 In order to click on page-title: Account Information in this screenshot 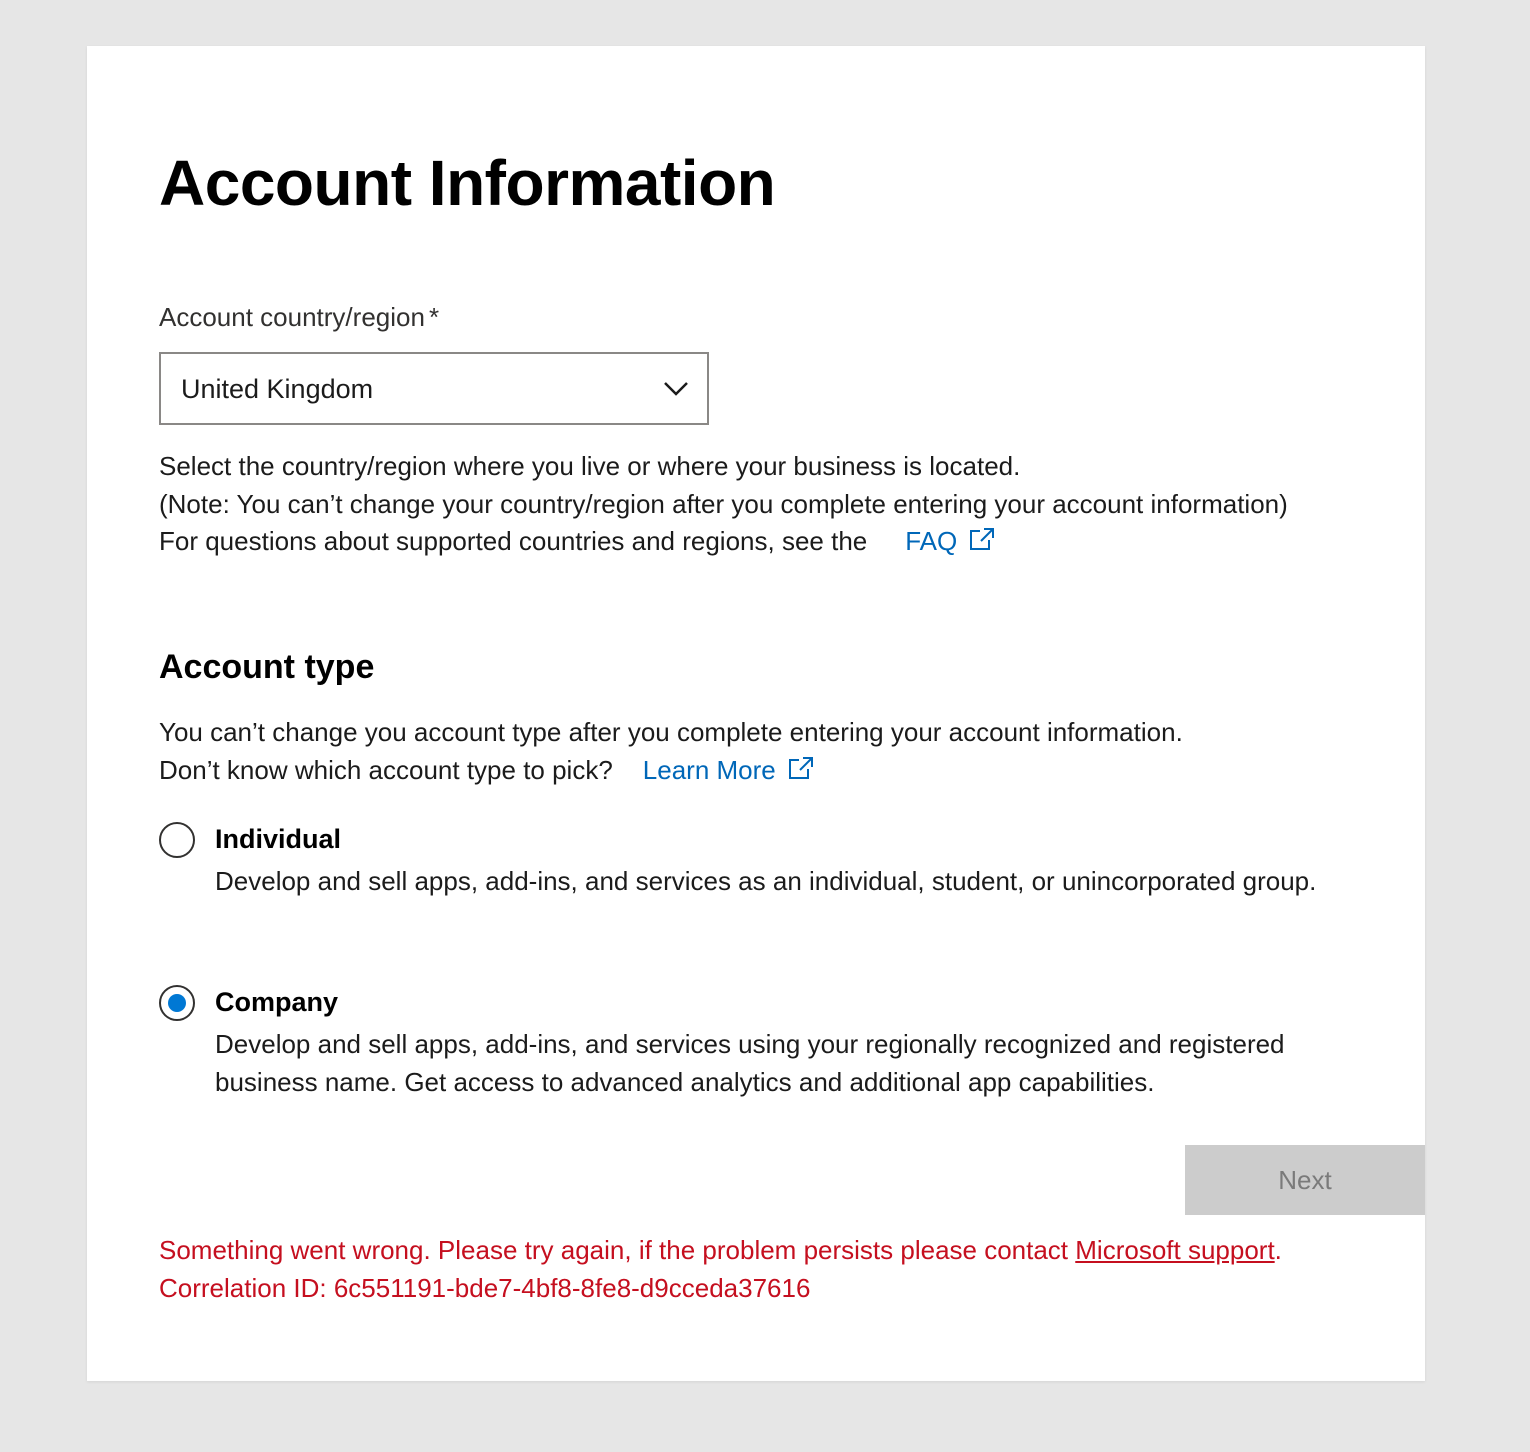, I will do `click(467, 183)`.